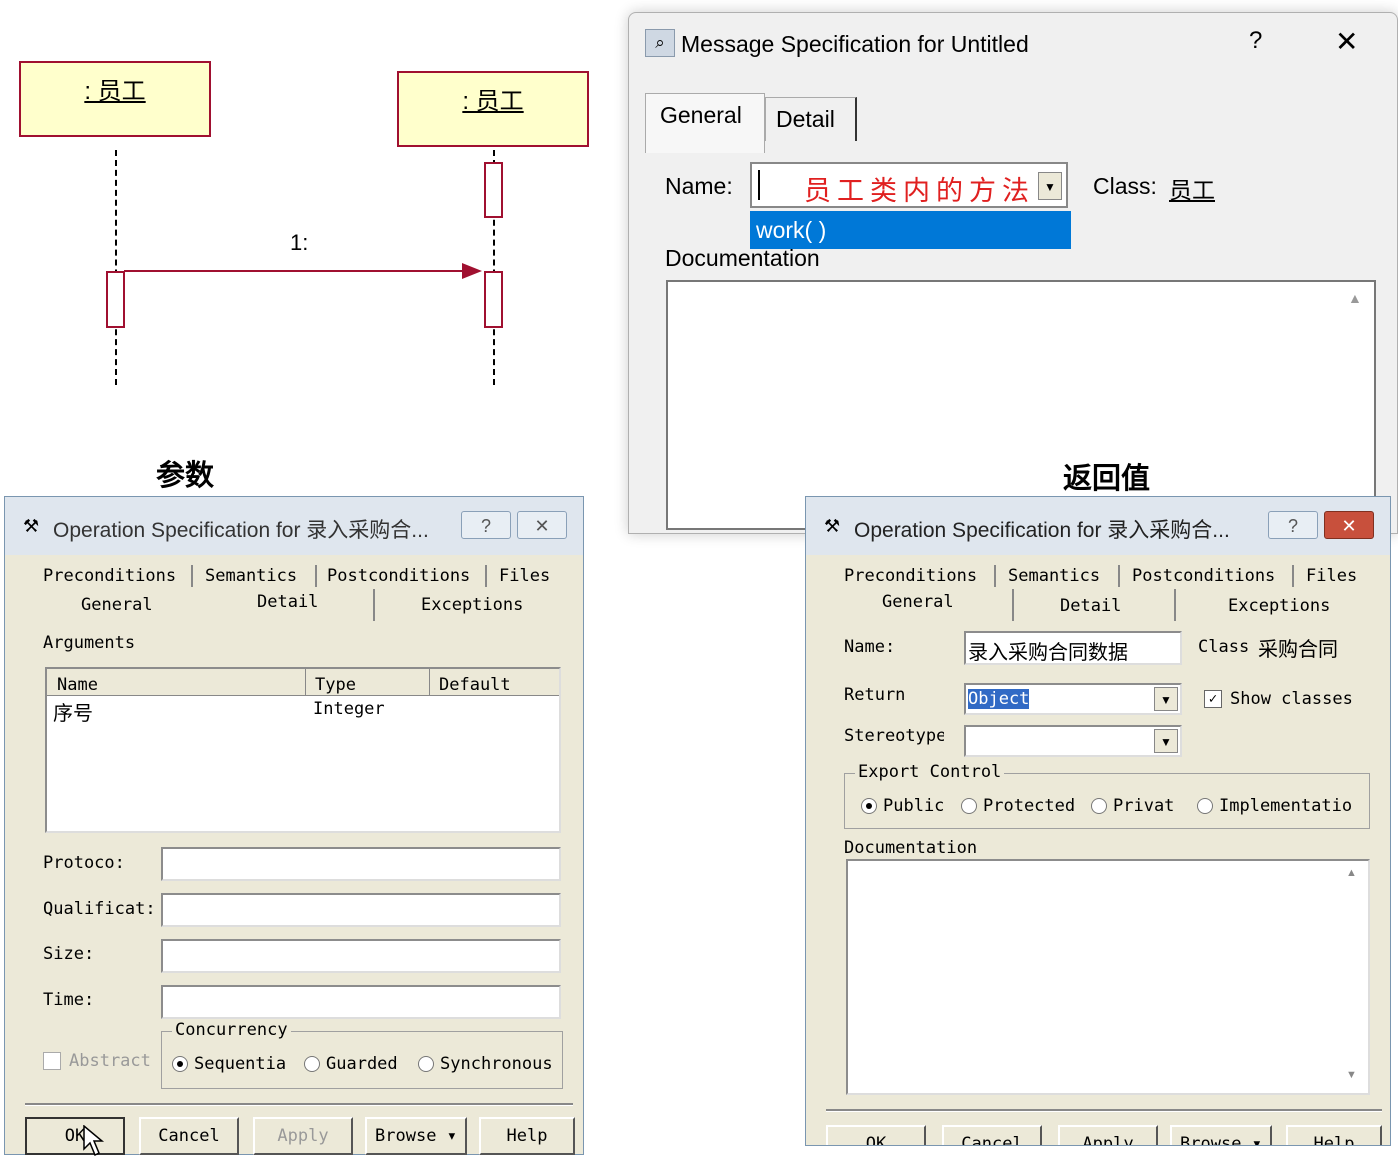 The height and width of the screenshot is (1157, 1398). Describe the element at coordinates (1107, 479) in the screenshot. I see `caption-return: 返回值` at that location.